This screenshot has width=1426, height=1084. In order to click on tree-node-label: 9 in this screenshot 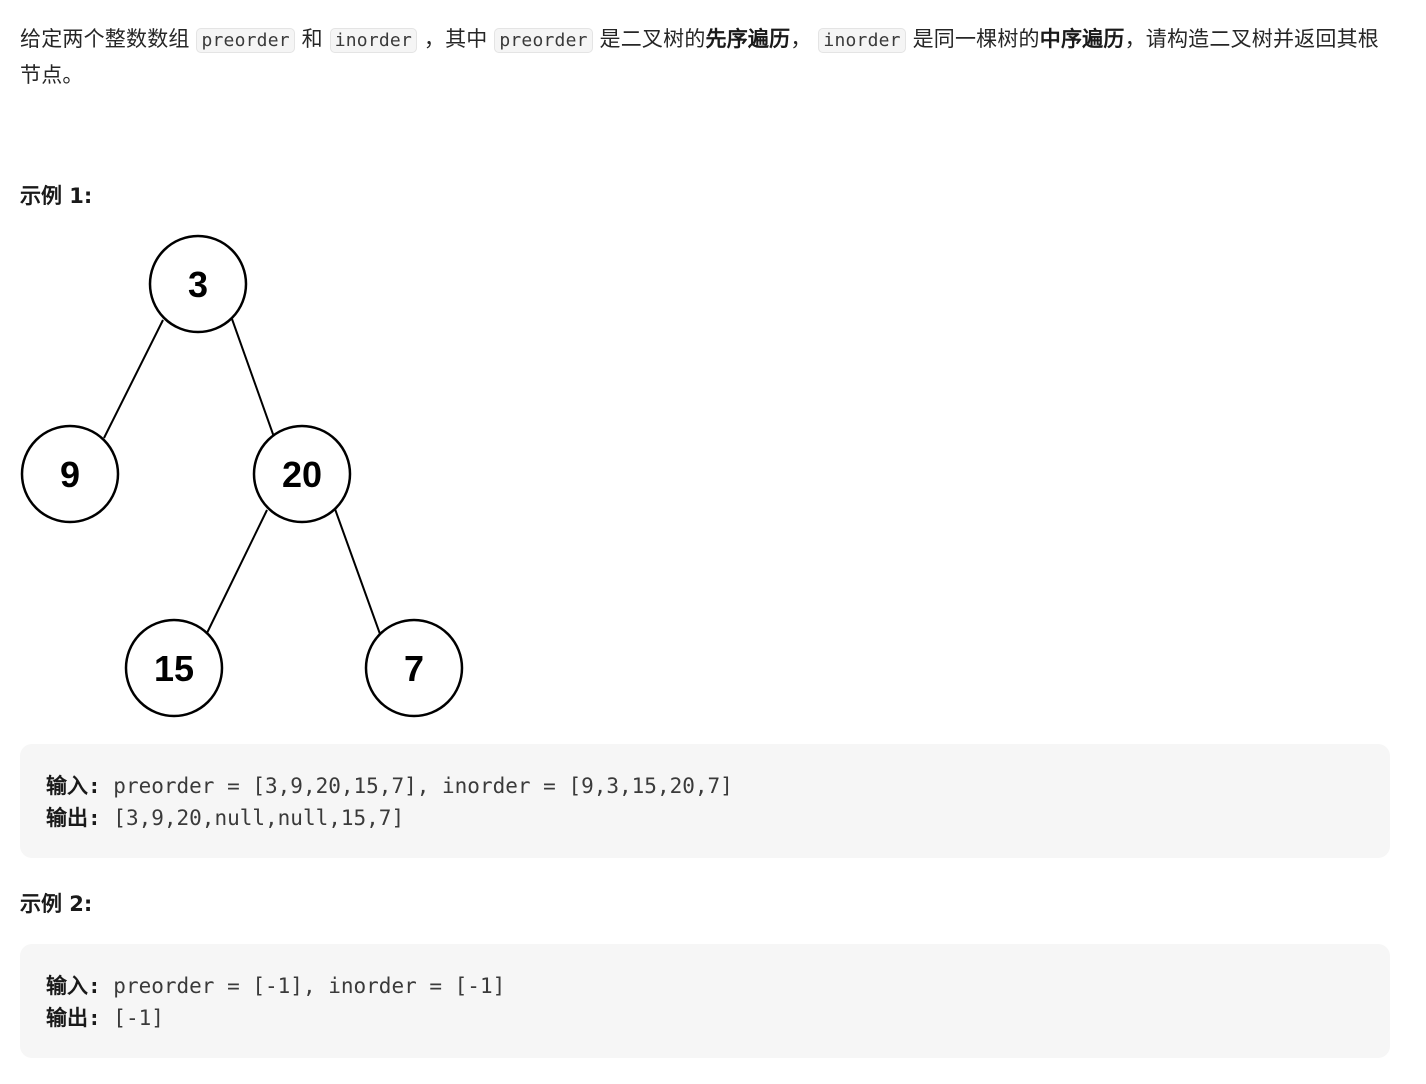, I will do `click(70, 474)`.